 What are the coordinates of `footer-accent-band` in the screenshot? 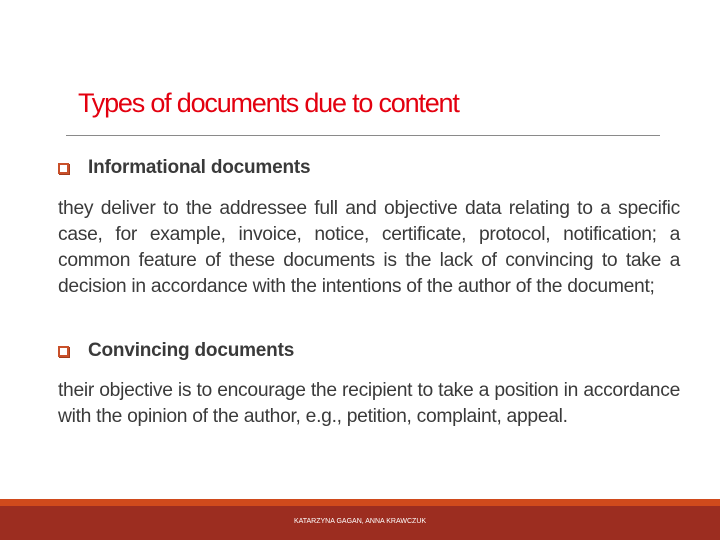 It's located at (360, 502).